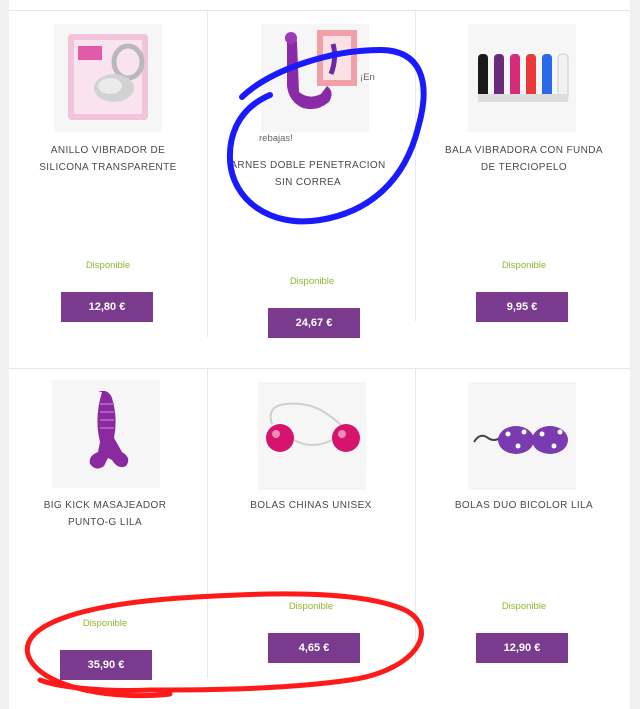  I want to click on product-title-line: BOLAS CHINAS UNISEX, so click(311, 505).